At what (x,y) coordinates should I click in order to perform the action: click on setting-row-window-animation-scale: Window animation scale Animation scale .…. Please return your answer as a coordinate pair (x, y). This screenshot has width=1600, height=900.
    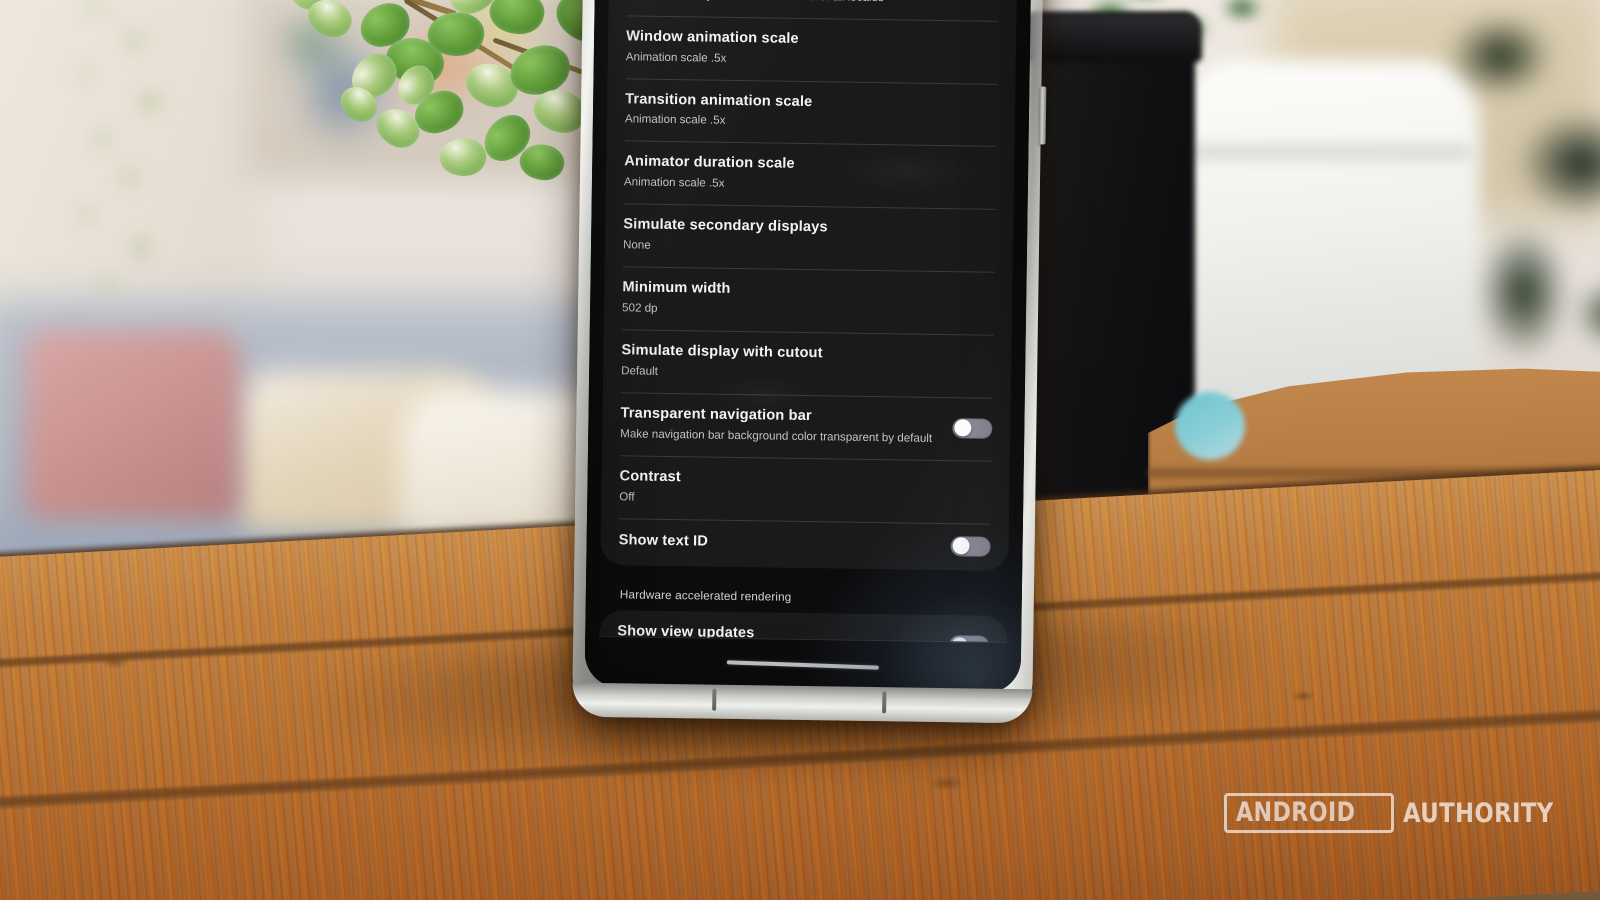
    Looking at the image, I should click on (812, 49).